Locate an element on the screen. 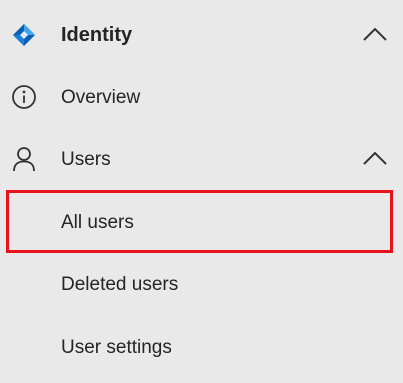 The image size is (403, 383). sidebar-item-label: User settings is located at coordinates (116, 347).